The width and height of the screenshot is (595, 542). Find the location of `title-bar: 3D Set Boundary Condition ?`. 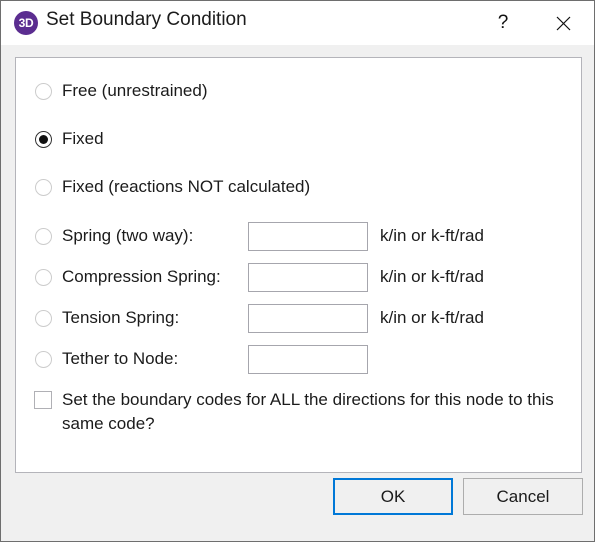

title-bar: 3D Set Boundary Condition ? is located at coordinates (297, 23).